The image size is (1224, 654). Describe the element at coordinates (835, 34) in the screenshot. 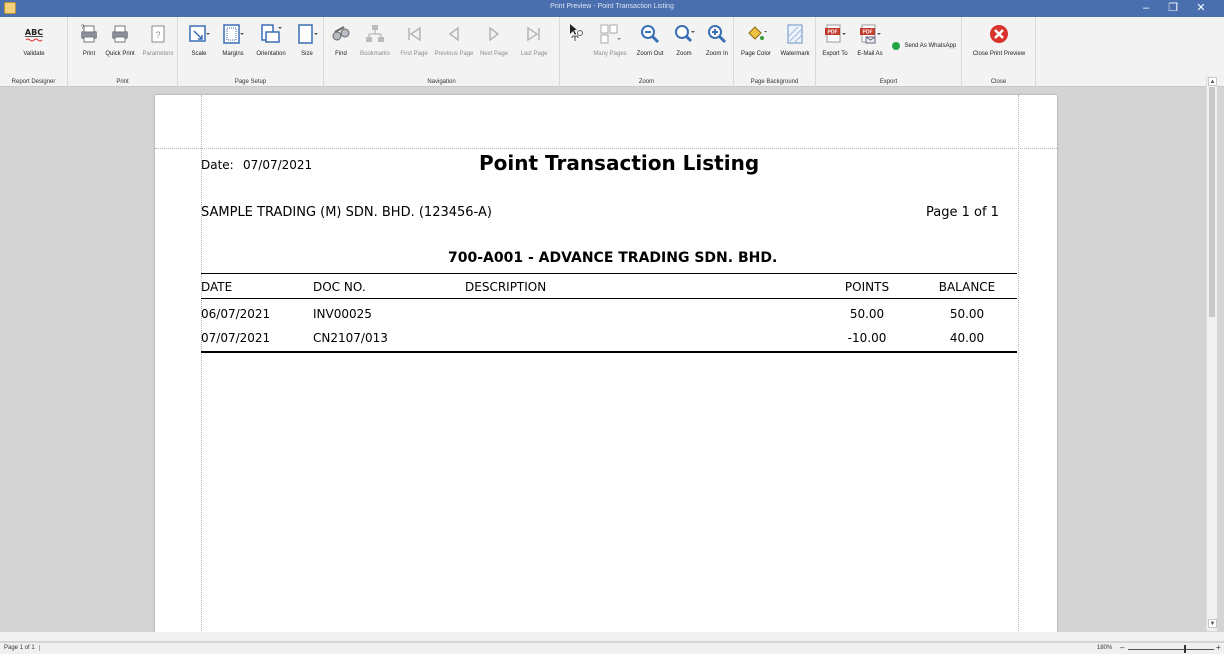

I see `pdf-export-icon: PDF` at that location.